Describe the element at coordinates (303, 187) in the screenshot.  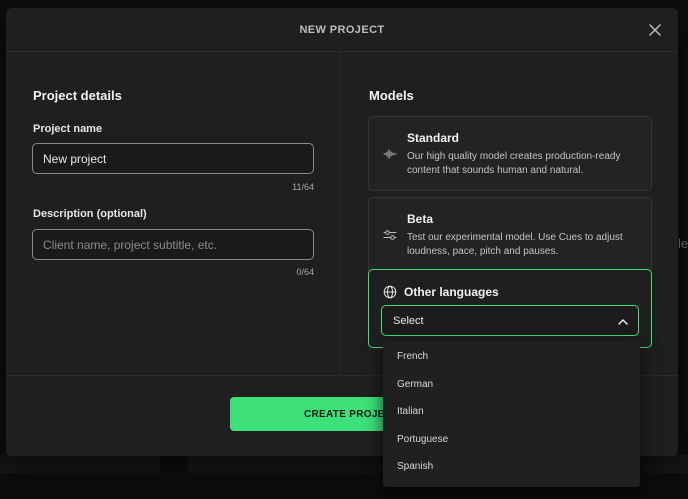
I see `project-name-counter: 11/64` at that location.